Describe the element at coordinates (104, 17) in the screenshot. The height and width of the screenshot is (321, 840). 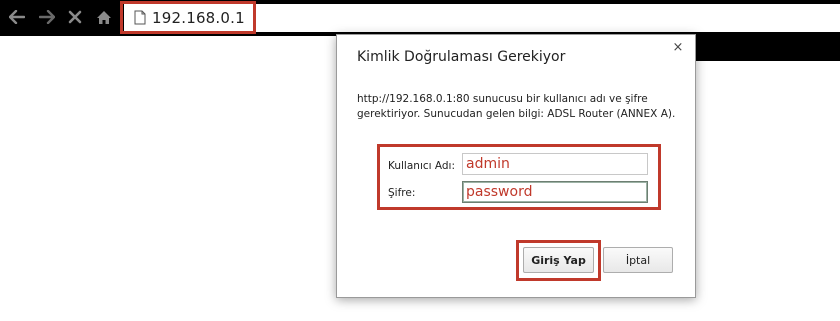
I see `home-icon` at that location.